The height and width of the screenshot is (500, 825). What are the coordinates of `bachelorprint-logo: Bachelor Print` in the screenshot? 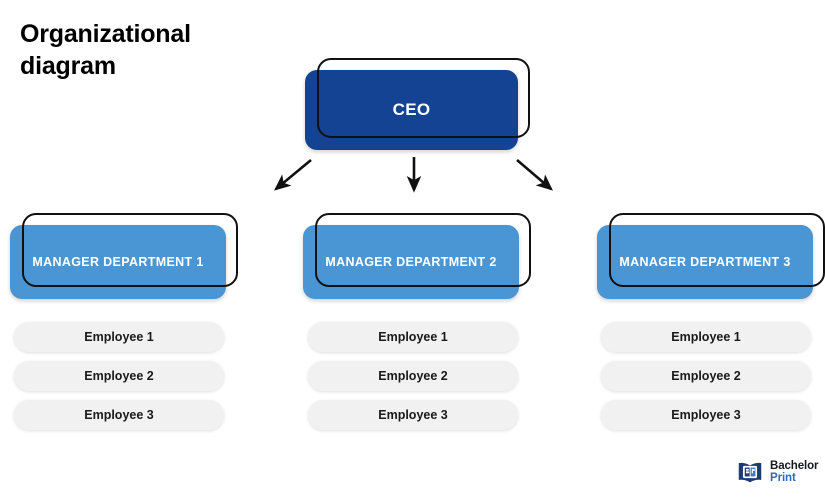 It's located at (777, 472).